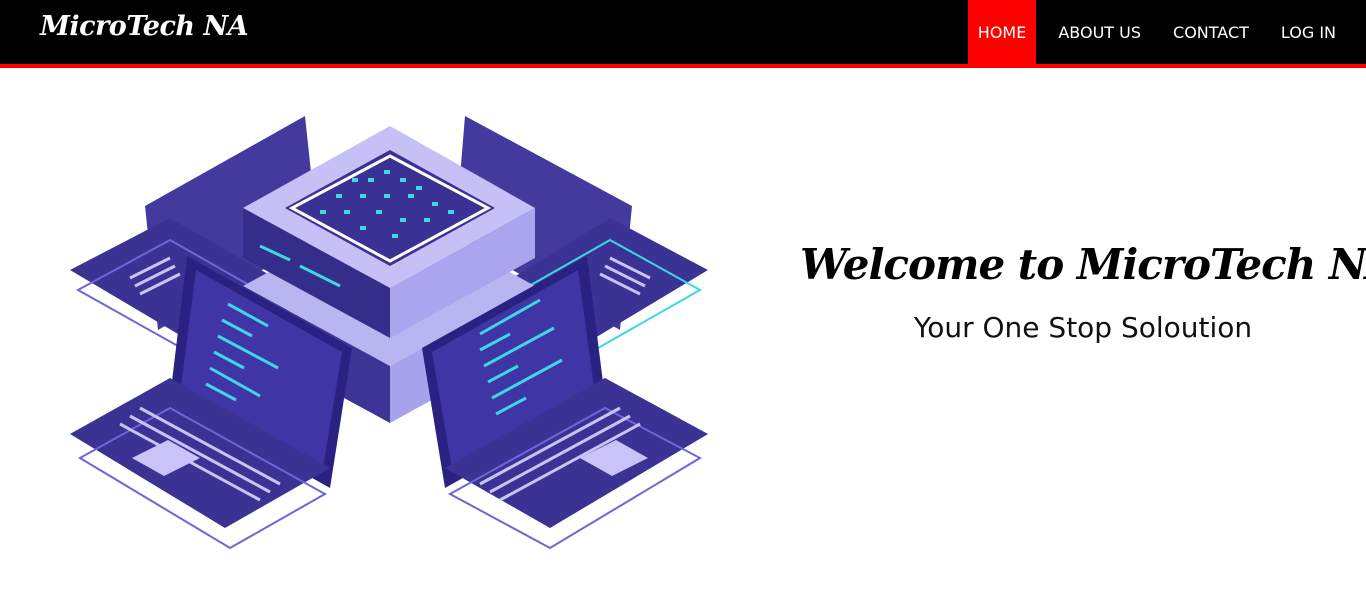 This screenshot has width=1366, height=606. I want to click on nav-about-us: ABOUT US, so click(1099, 32).